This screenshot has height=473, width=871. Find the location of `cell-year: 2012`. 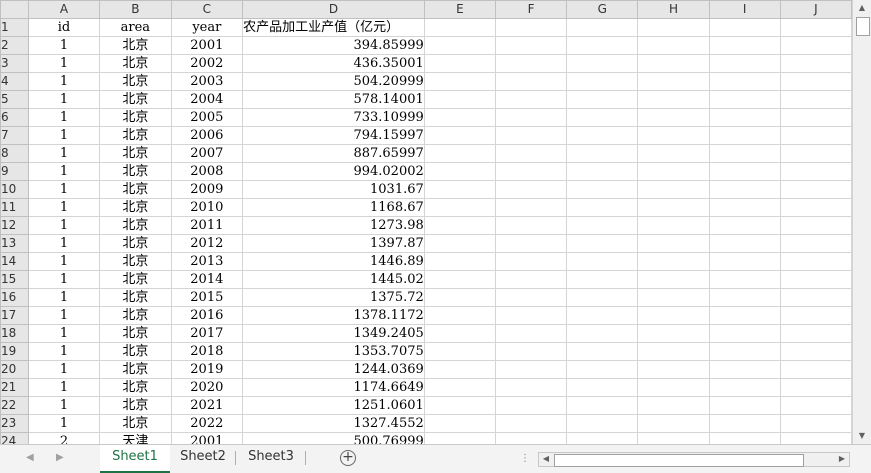

cell-year: 2012 is located at coordinates (207, 243).